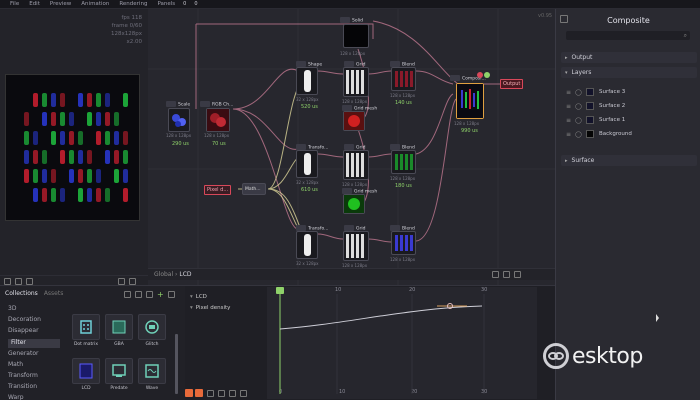 This screenshot has width=700, height=400. Describe the element at coordinates (16, 397) in the screenshot. I see `collection-warp: Warp` at that location.